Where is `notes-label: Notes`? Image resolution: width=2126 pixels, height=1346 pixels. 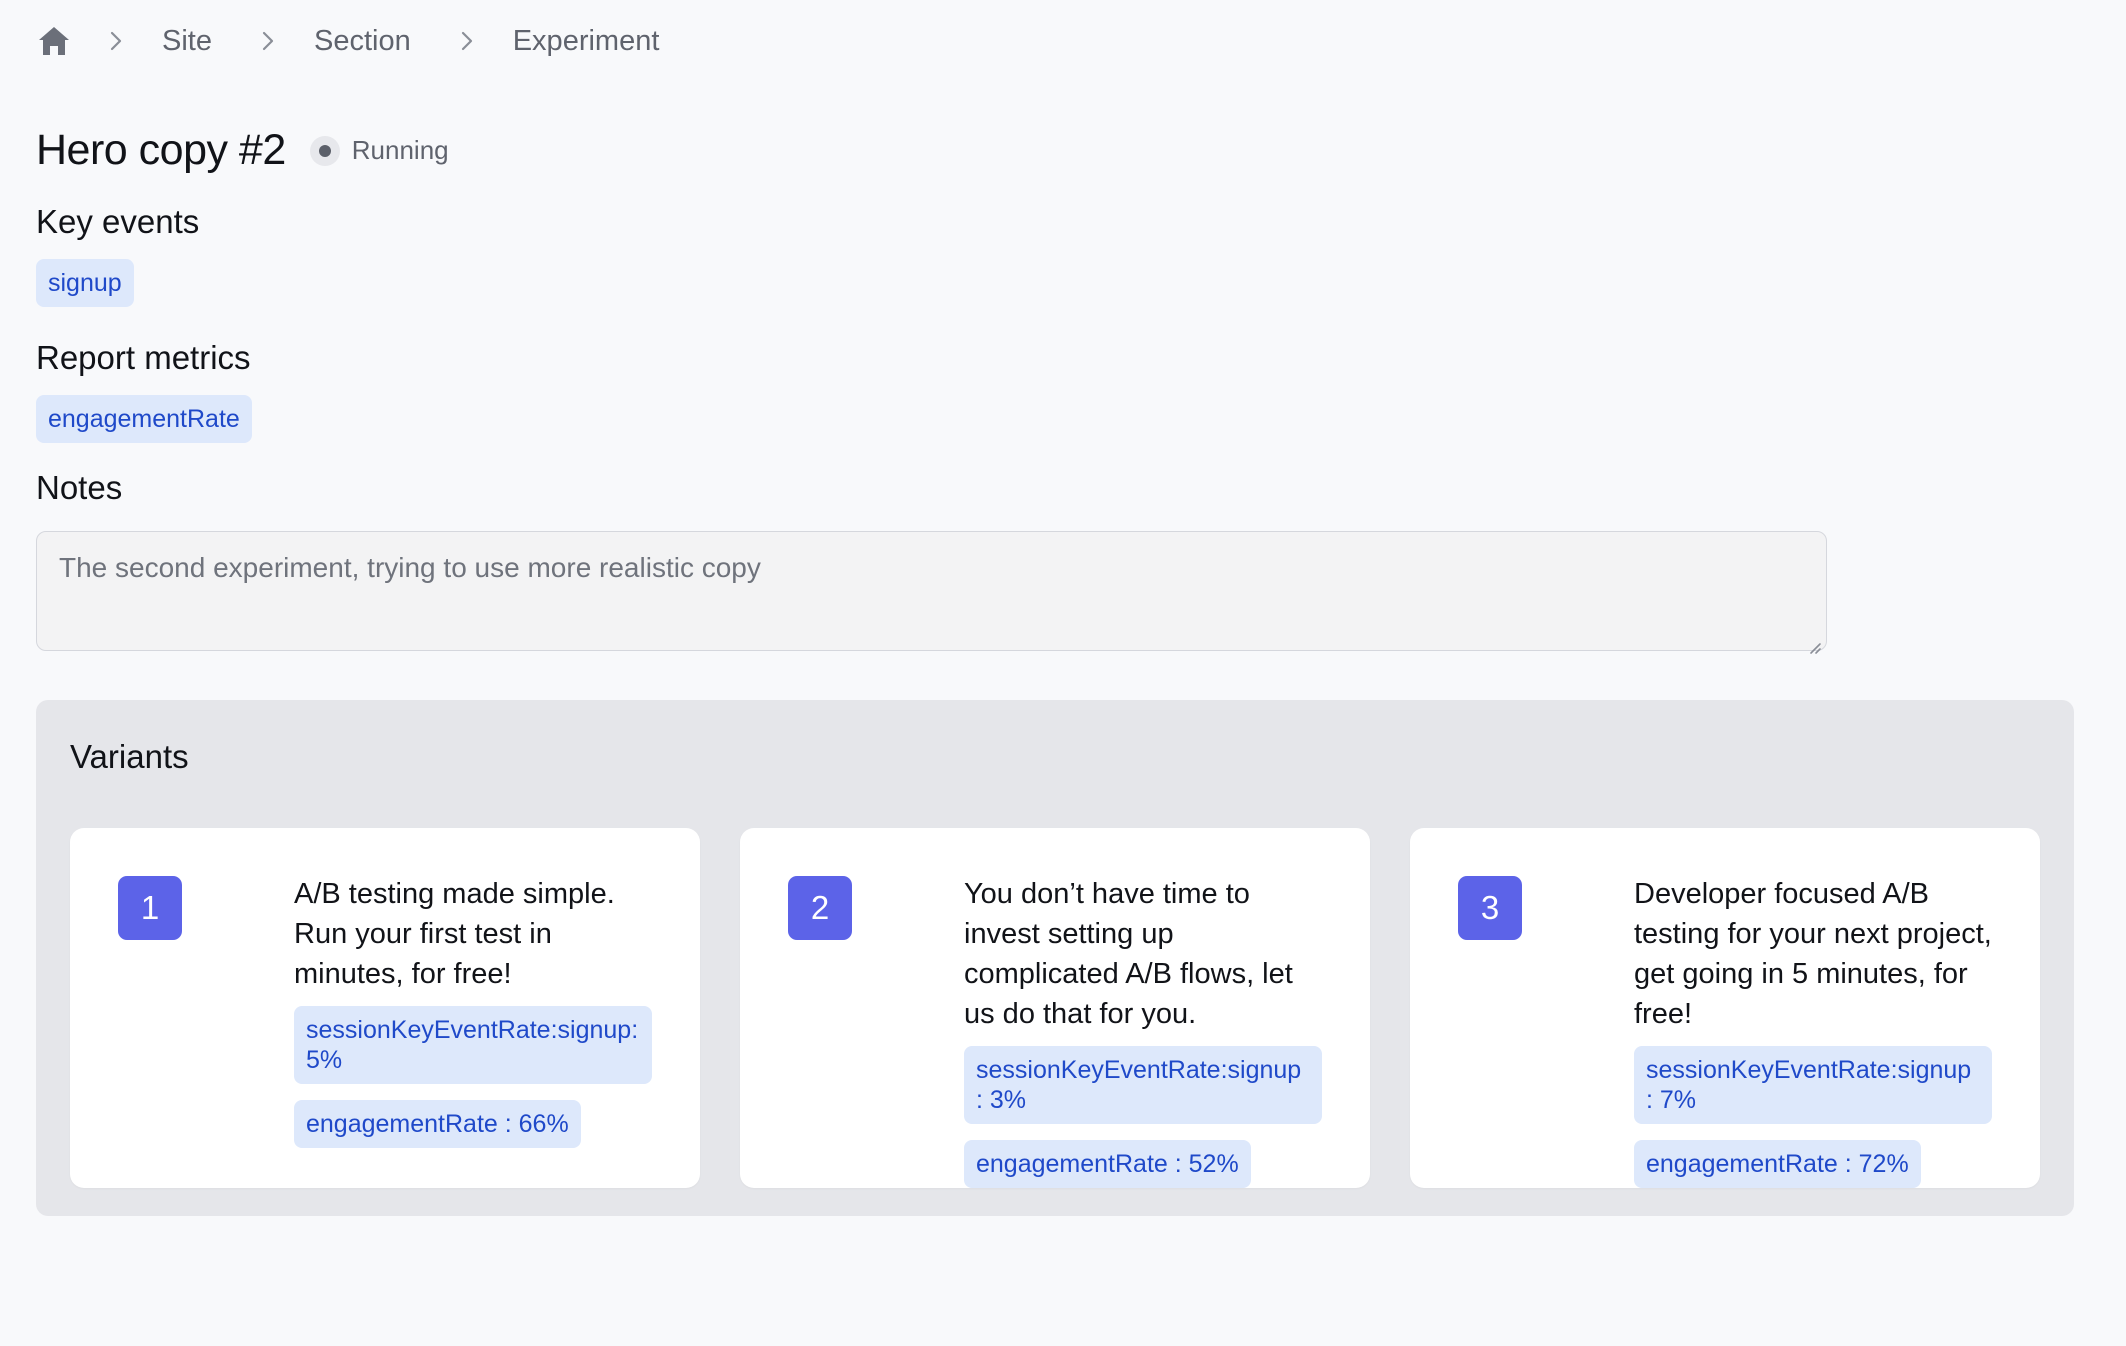
notes-label: Notes is located at coordinates (79, 487).